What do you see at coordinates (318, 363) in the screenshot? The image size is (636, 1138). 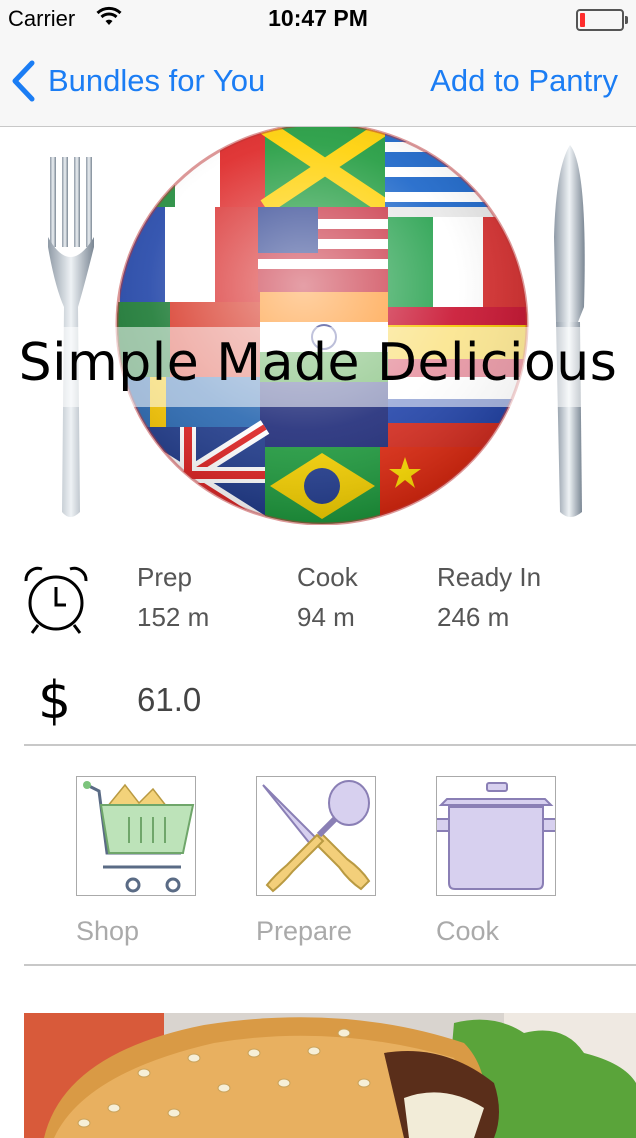 I see `hero-title: Simple Made Delicious` at bounding box center [318, 363].